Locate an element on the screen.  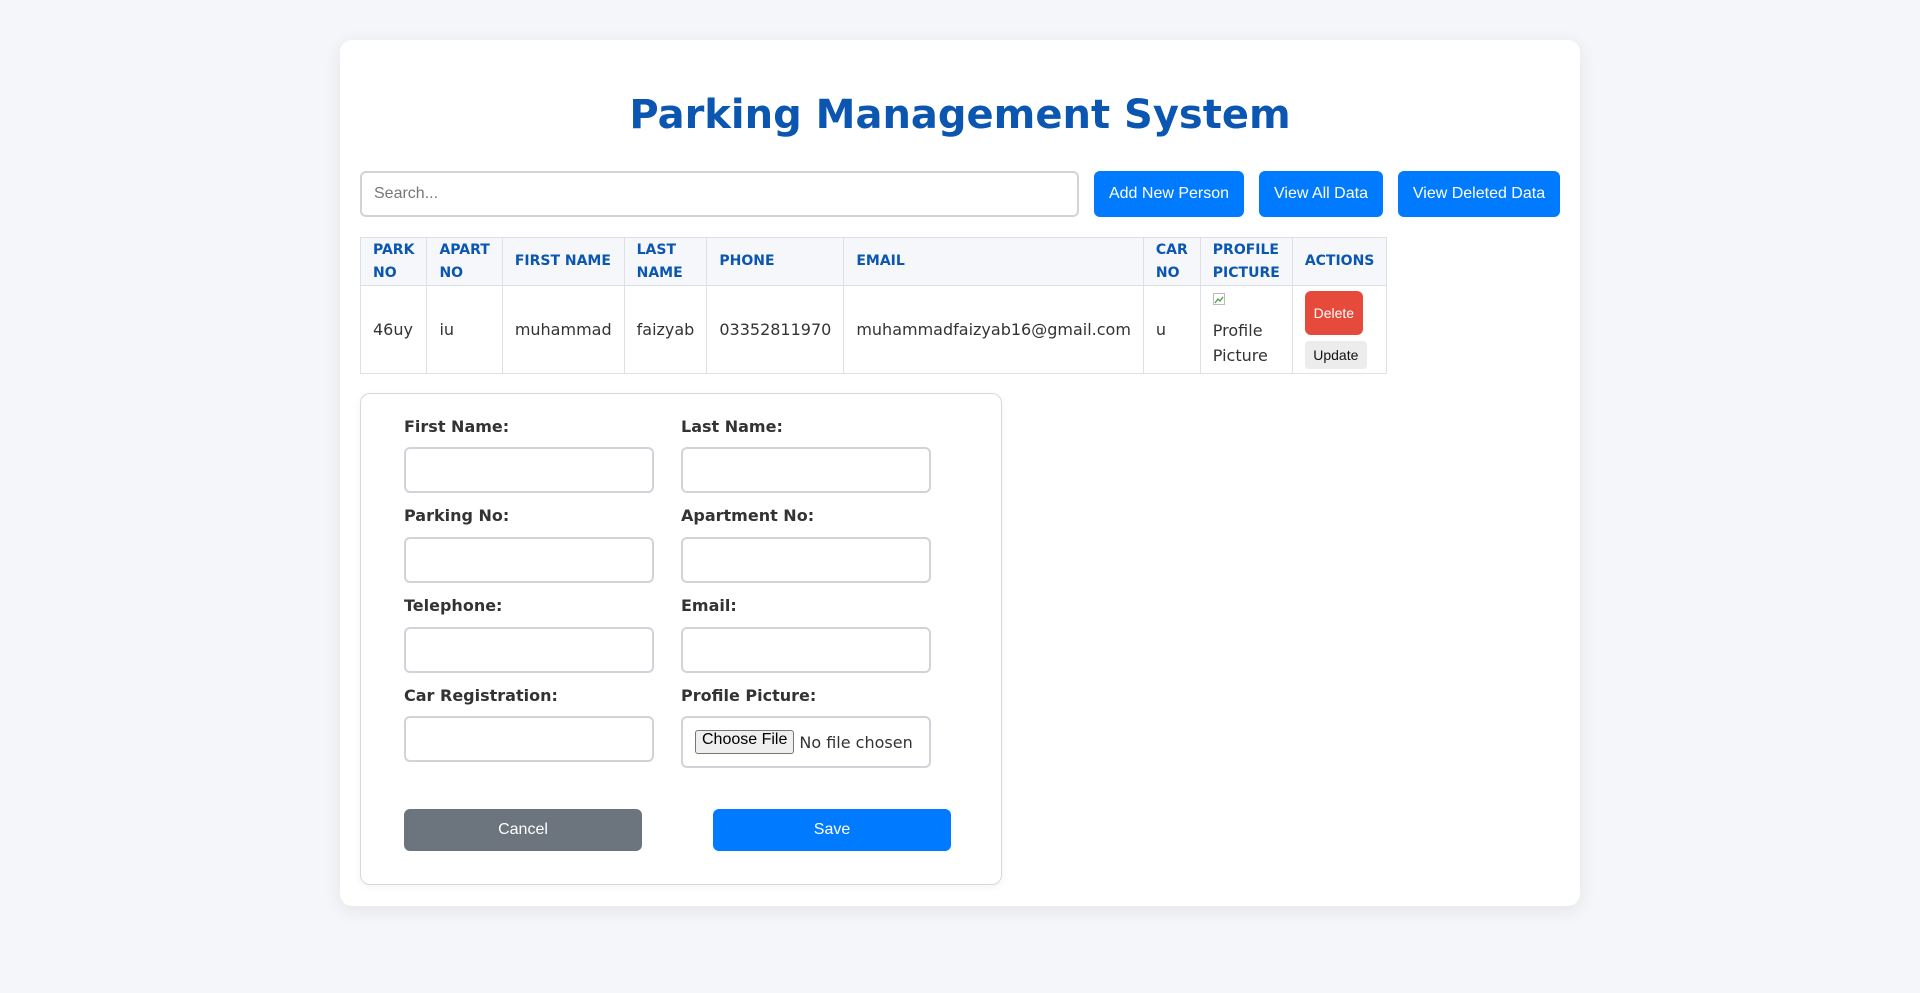
first-name-field is located at coordinates (529, 470).